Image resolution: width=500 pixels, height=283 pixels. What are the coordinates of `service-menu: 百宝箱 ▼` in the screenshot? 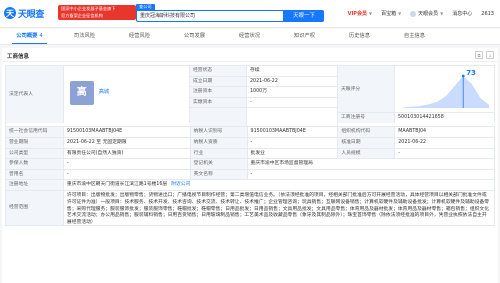 It's located at (391, 13).